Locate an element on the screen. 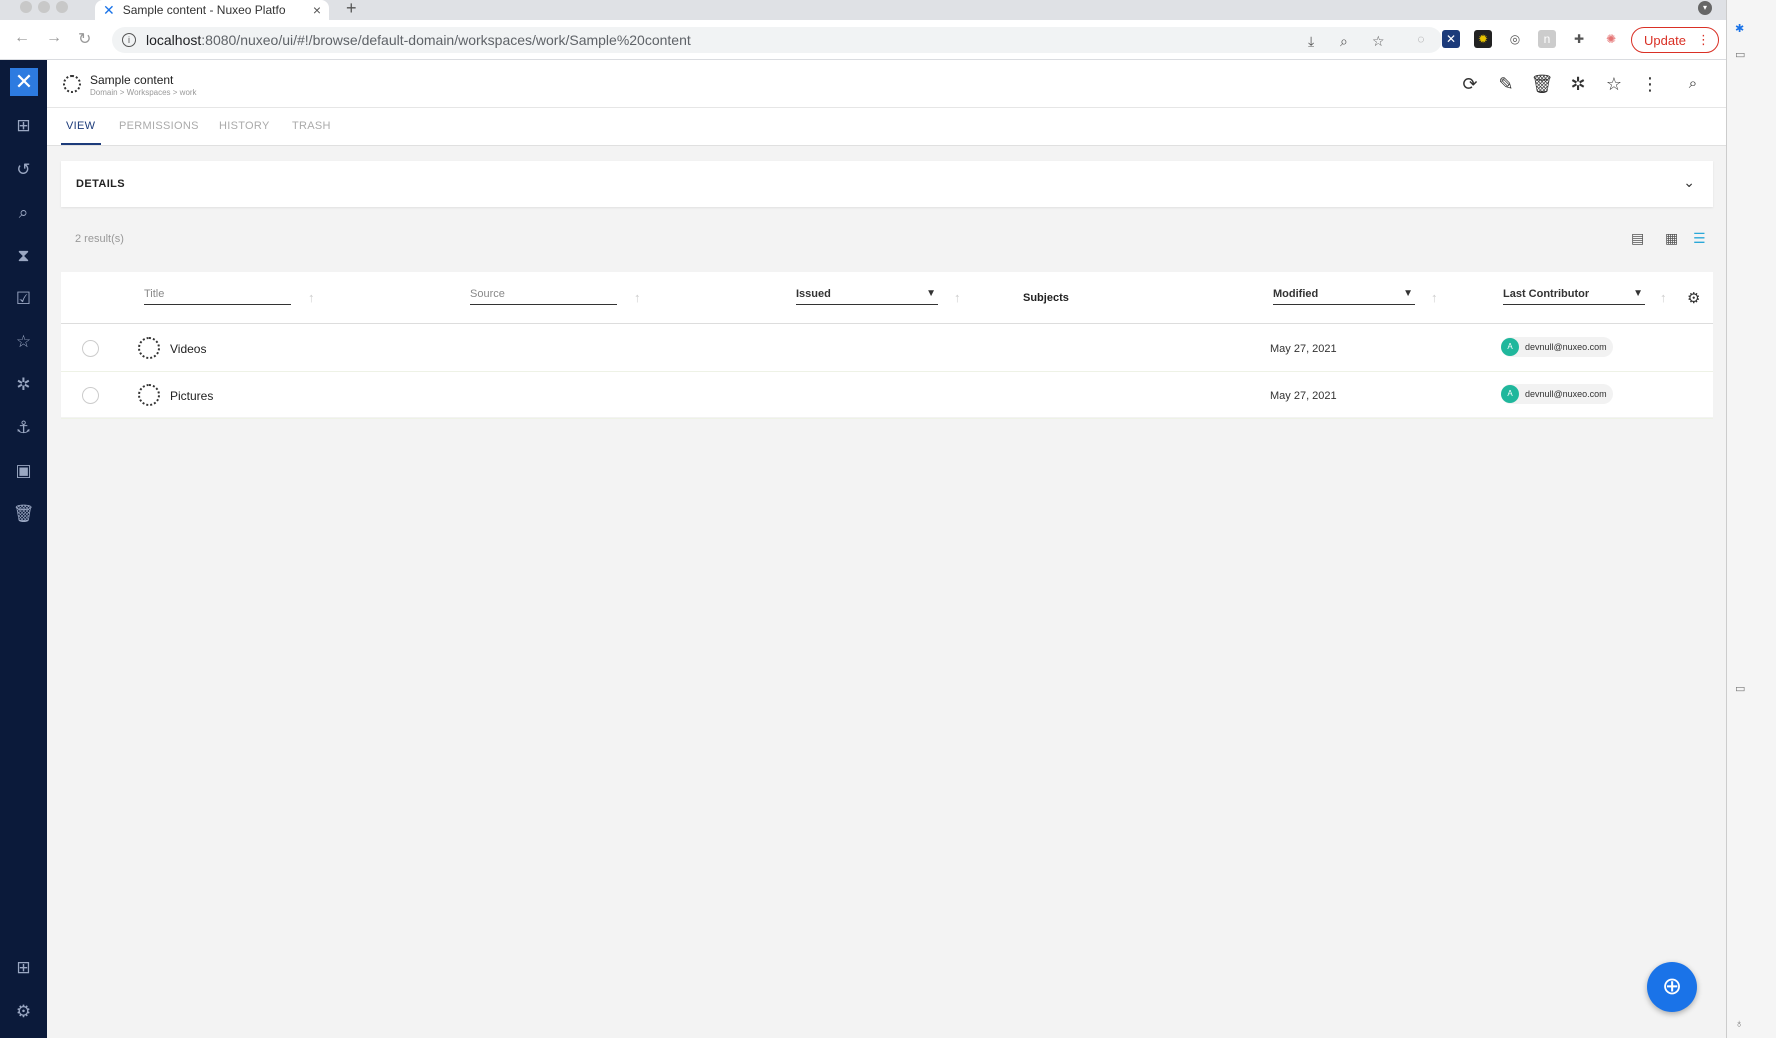 This screenshot has width=1776, height=1038. more-vert-icon: ⋮ is located at coordinates (1703, 39).